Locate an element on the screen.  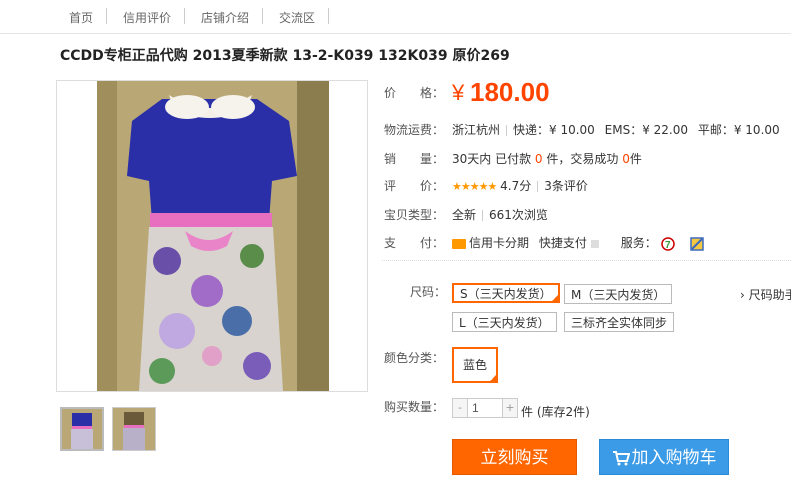
color-label: 颜色分类： is located at coordinates (414, 358).